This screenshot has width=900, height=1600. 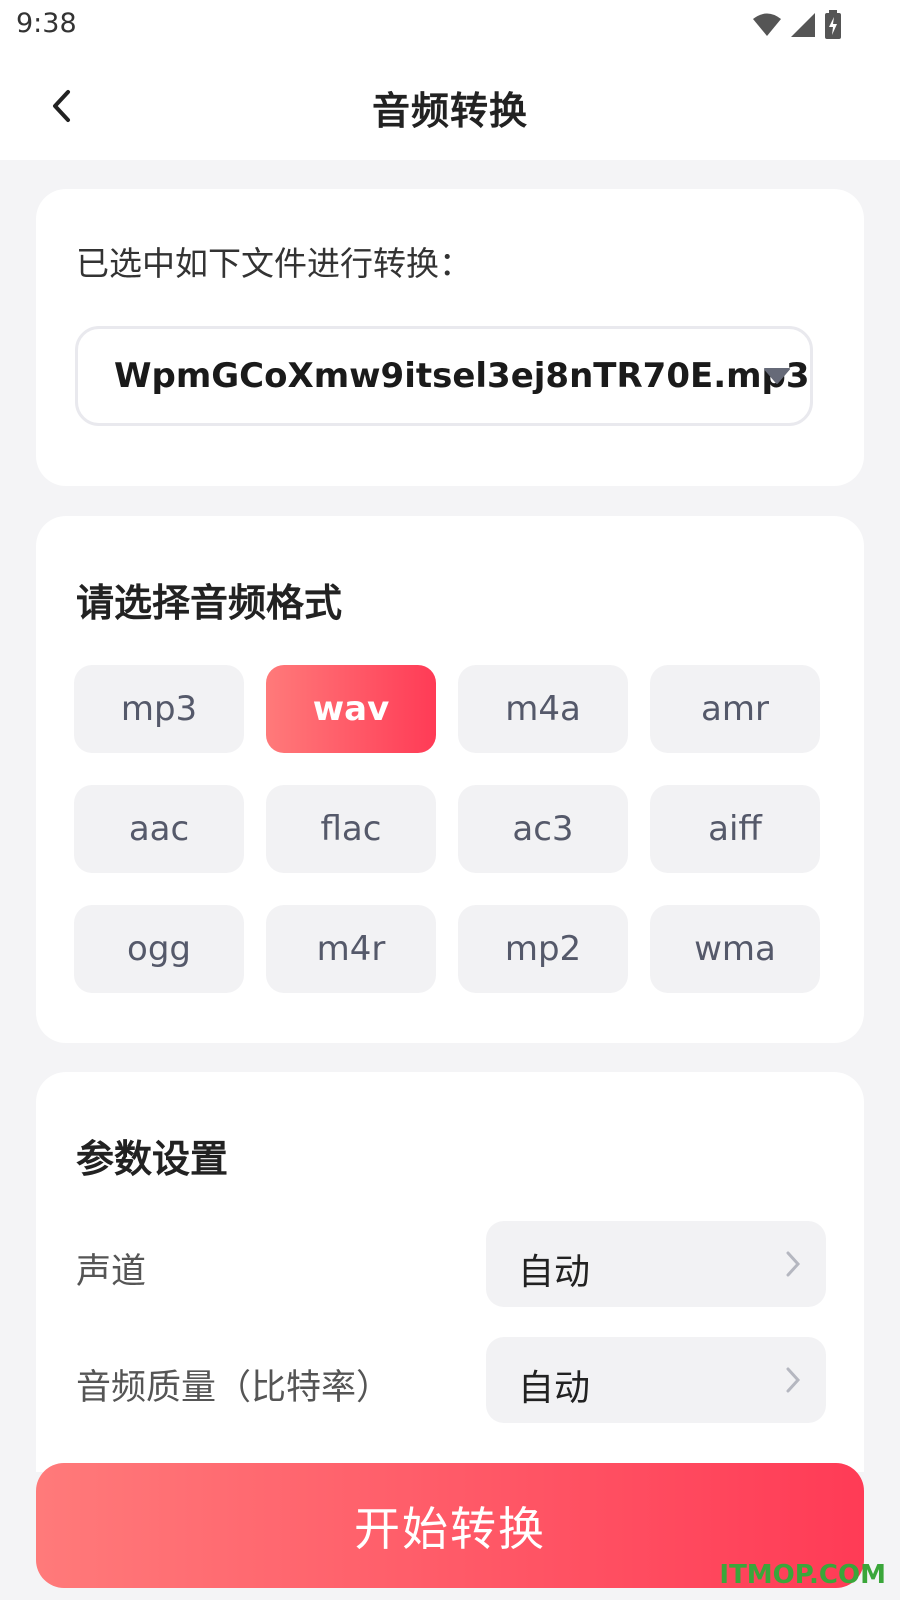 I want to click on status-time: 9:38, so click(x=46, y=23).